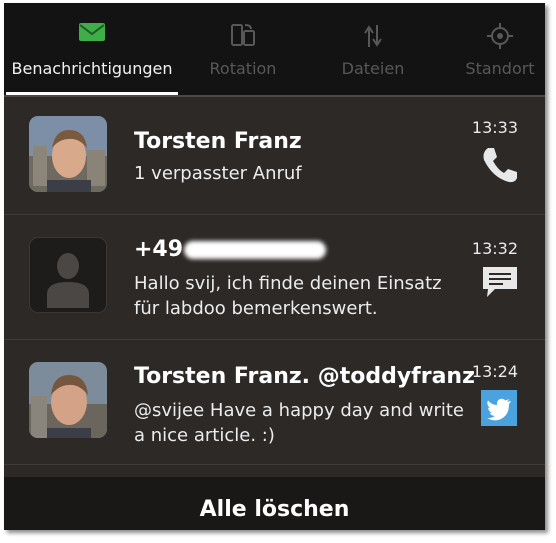 This screenshot has width=556, height=543. What do you see at coordinates (92, 68) in the screenshot?
I see `tab-label: Benachrichtigungen` at bounding box center [92, 68].